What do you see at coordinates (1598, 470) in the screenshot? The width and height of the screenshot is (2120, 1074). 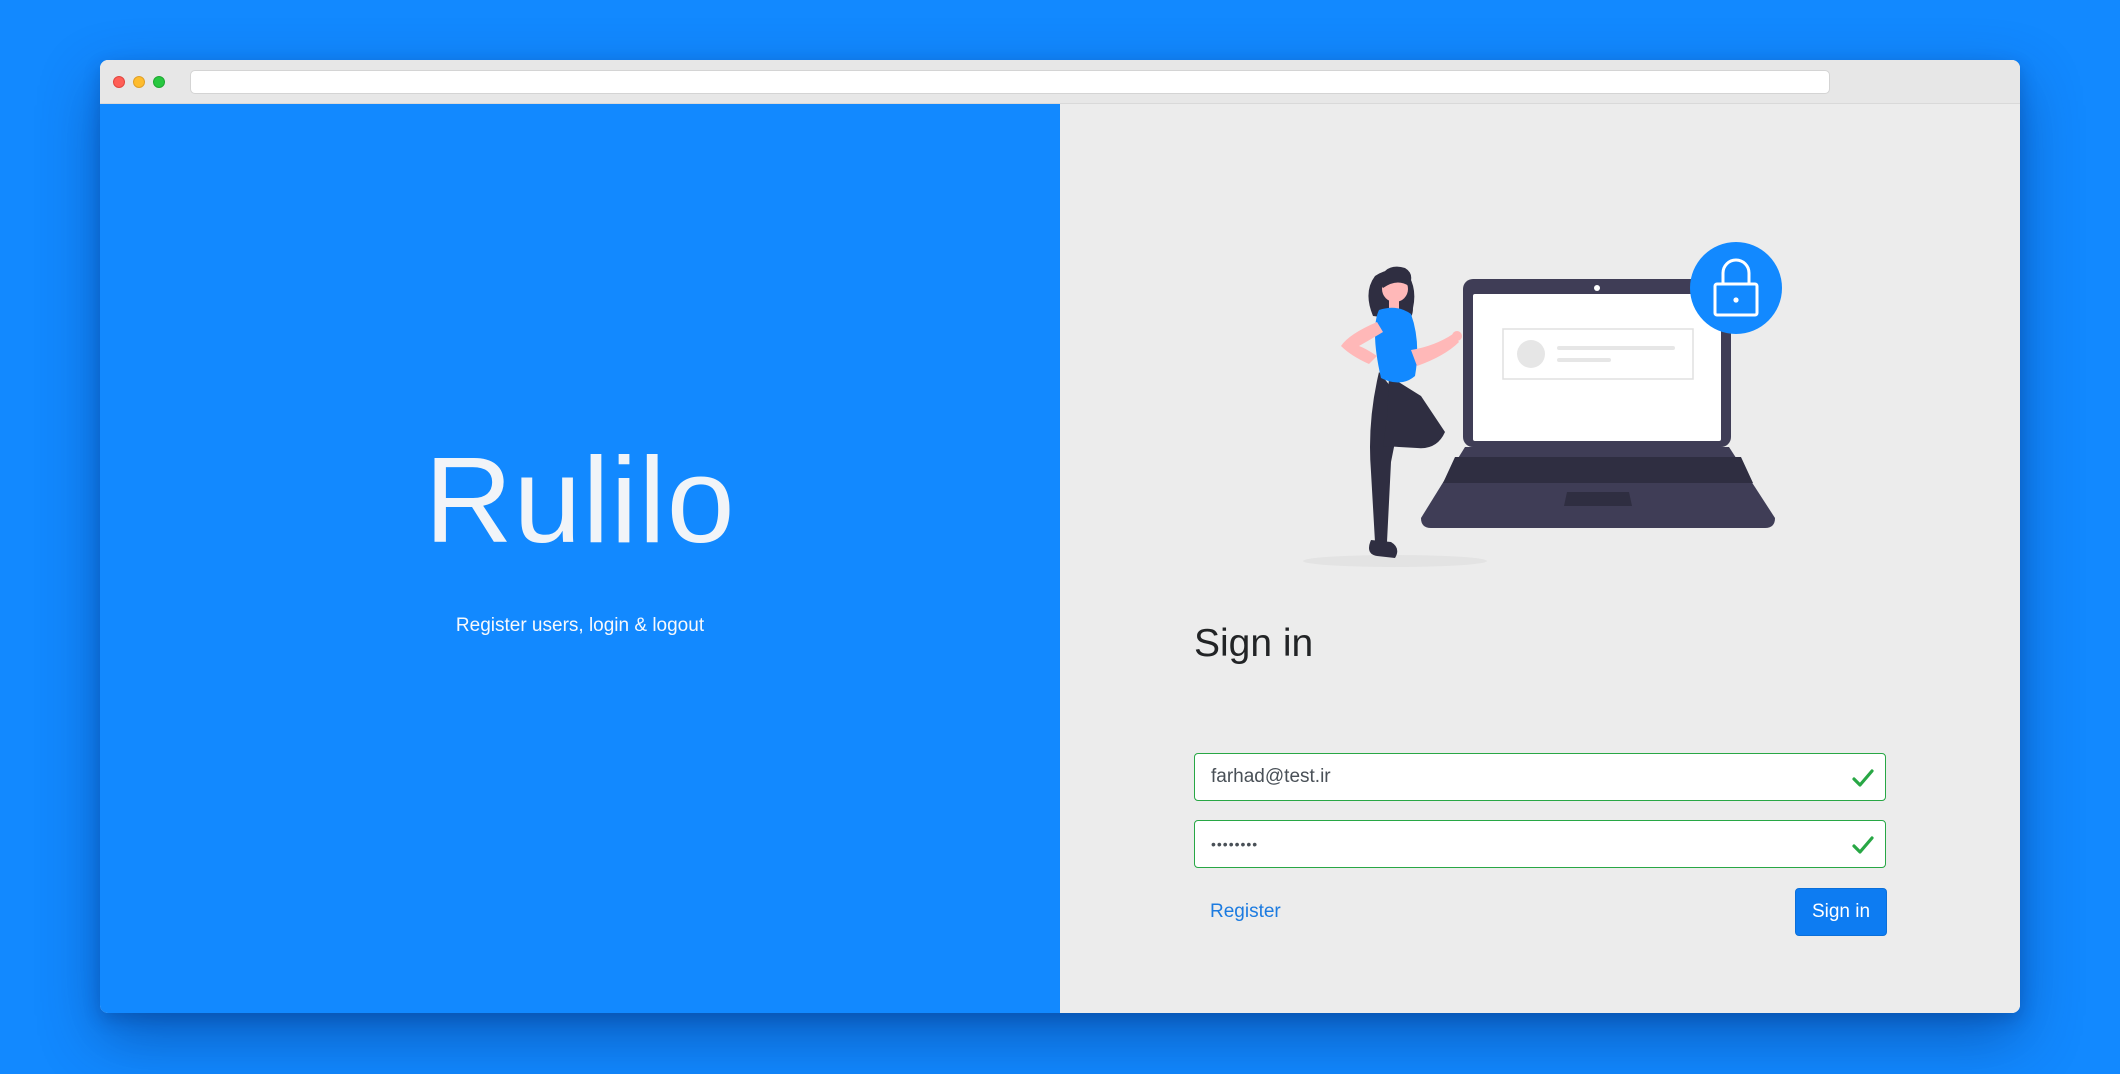 I see `laptop-keyboard` at bounding box center [1598, 470].